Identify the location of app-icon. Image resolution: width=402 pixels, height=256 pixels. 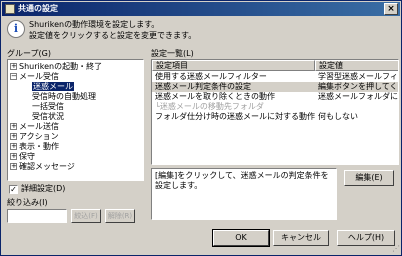
(10, 9).